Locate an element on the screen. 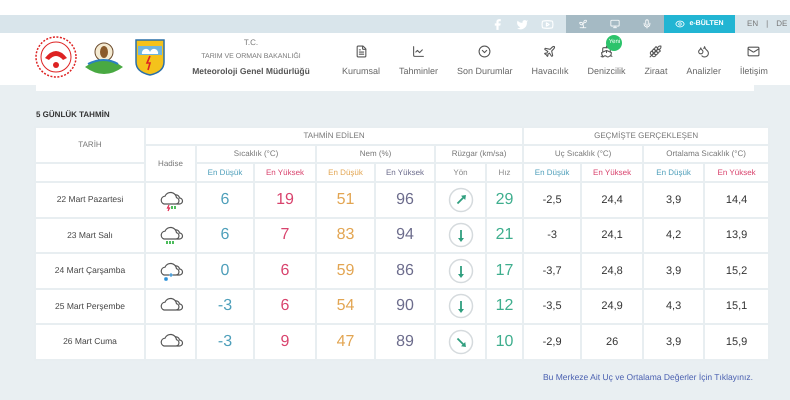  table-cell: -2,5 is located at coordinates (552, 200).